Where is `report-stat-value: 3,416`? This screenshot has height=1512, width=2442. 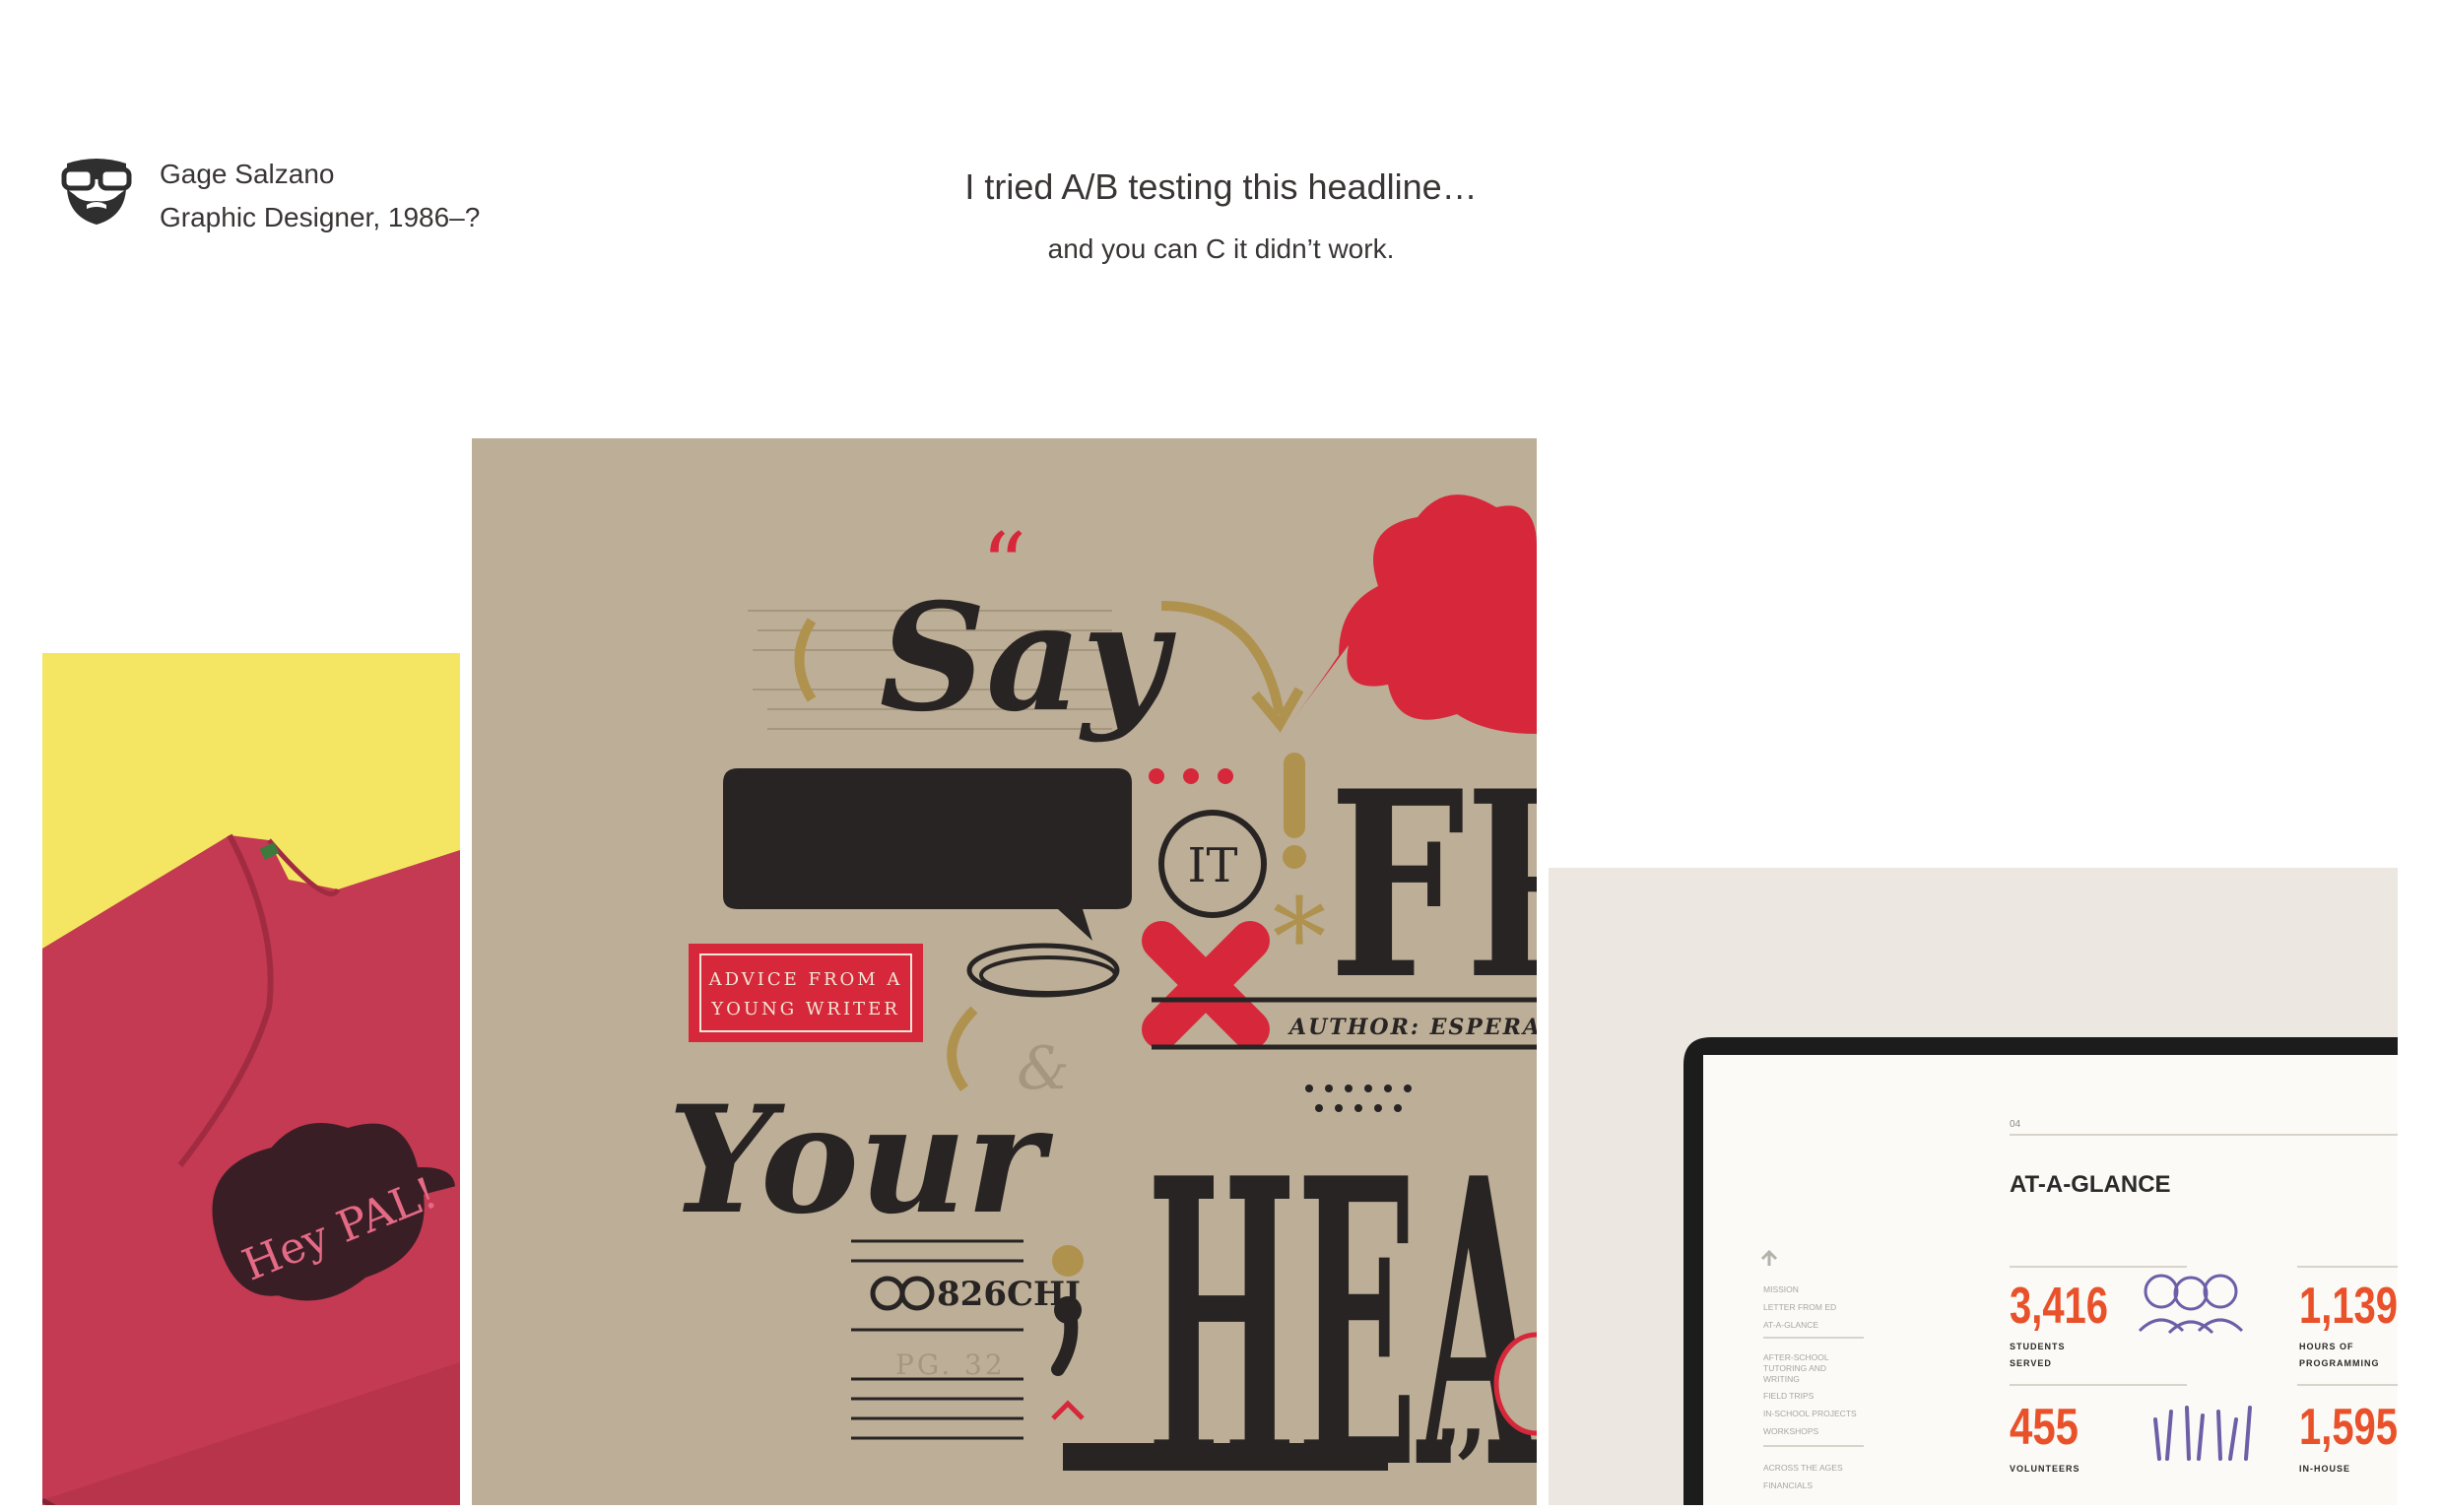
report-stat-value: 3,416 is located at coordinates (2059, 1306).